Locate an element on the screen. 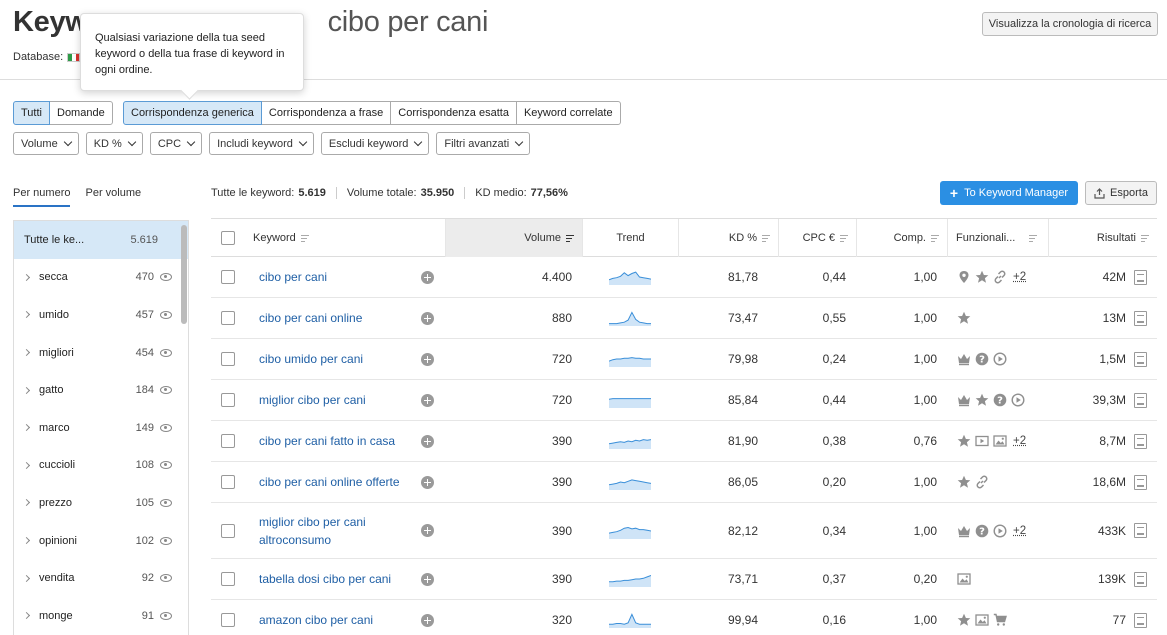 Image resolution: width=1167 pixels, height=635 pixels. sidebar-group-item: opinioni 102 is located at coordinates (101, 541).